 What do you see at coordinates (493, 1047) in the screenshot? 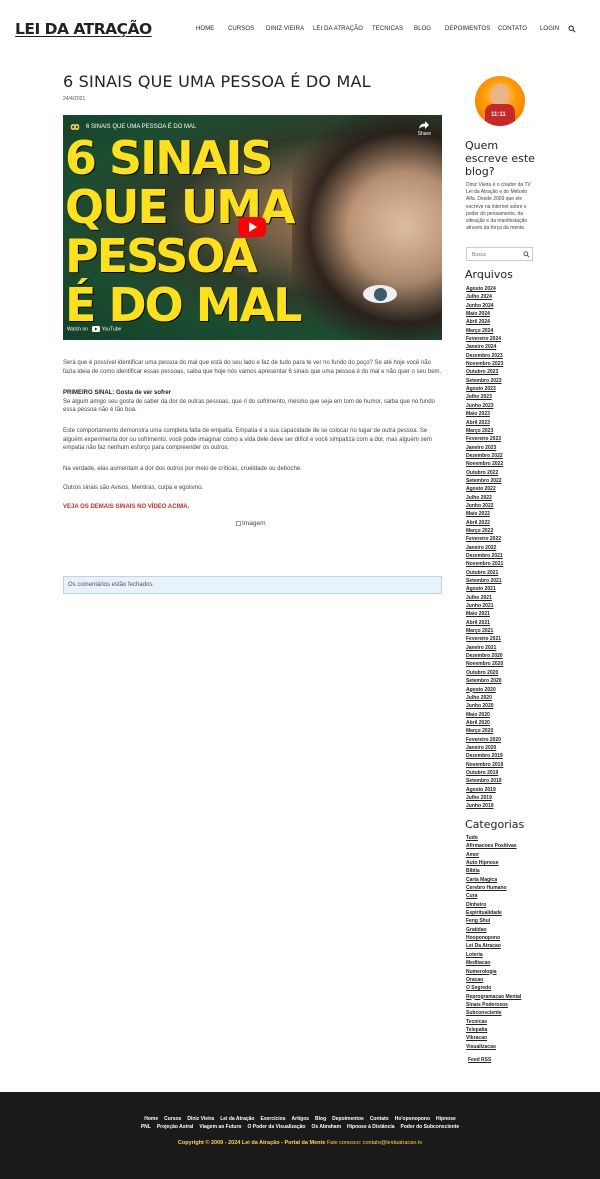
I see `category-item: Visualizacao` at bounding box center [493, 1047].